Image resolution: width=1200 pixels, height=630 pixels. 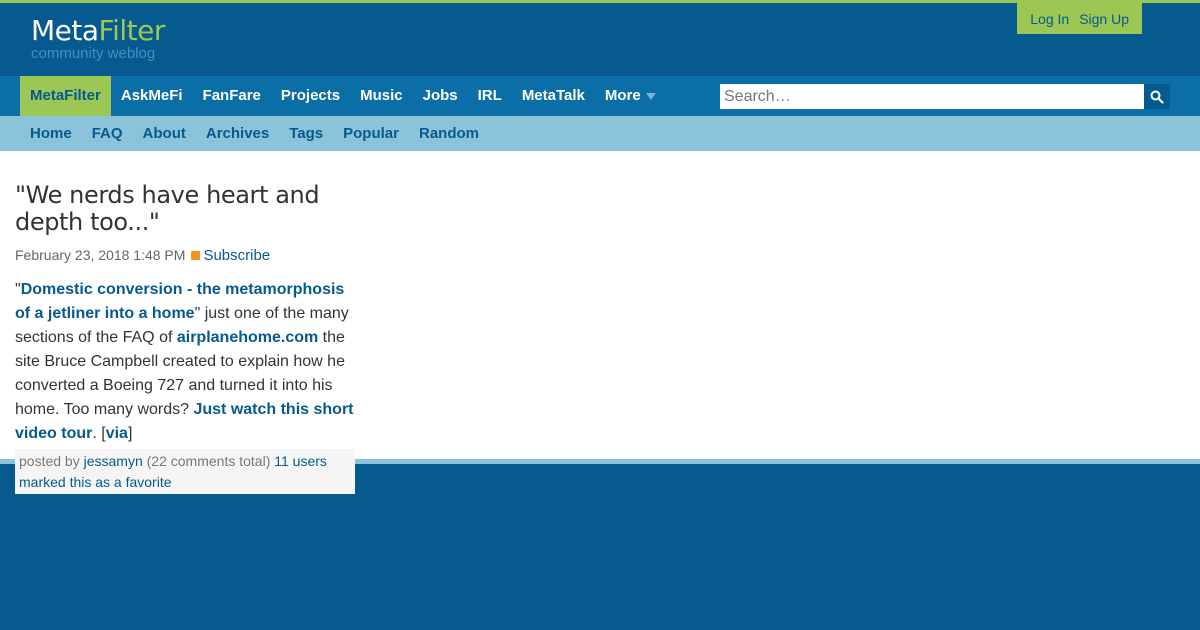 What do you see at coordinates (167, 208) in the screenshot?
I see `post-title: "We nerds have heart and depth too..."` at bounding box center [167, 208].